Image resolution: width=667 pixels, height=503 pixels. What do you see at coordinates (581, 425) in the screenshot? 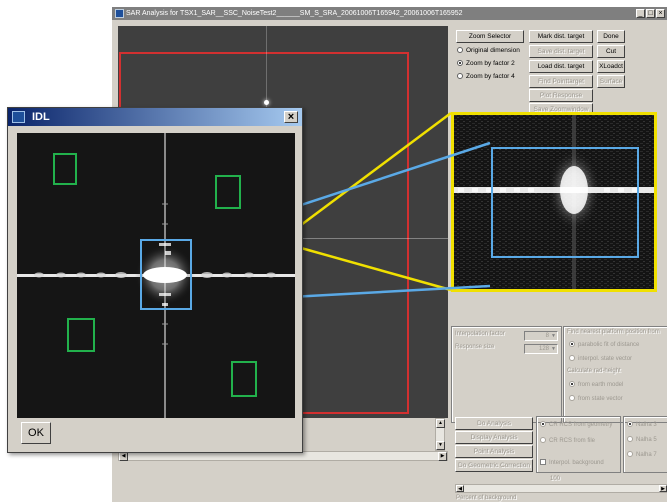
I see `radio-label: CR RCS from geometry` at bounding box center [581, 425].